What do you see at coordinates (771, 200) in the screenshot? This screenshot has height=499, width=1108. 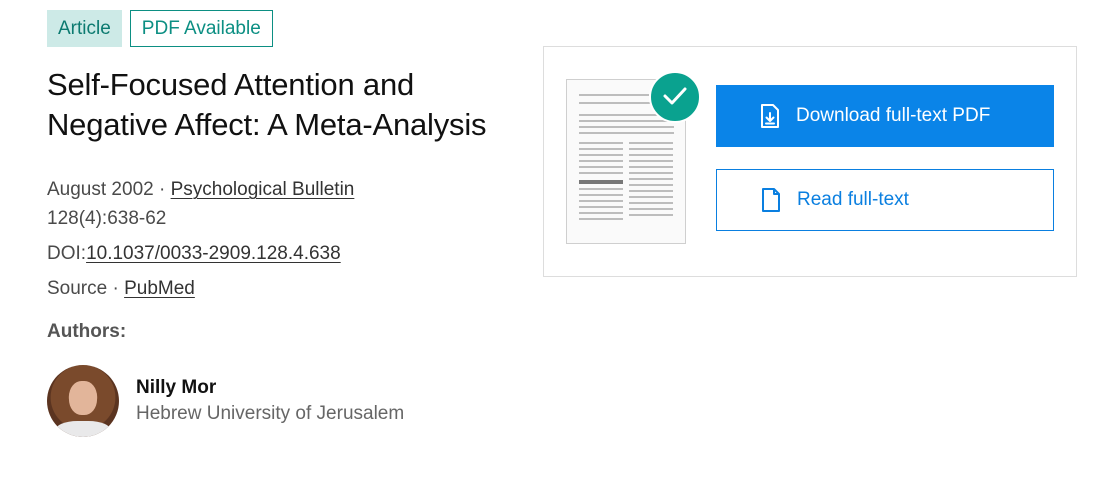 I see `document-icon` at bounding box center [771, 200].